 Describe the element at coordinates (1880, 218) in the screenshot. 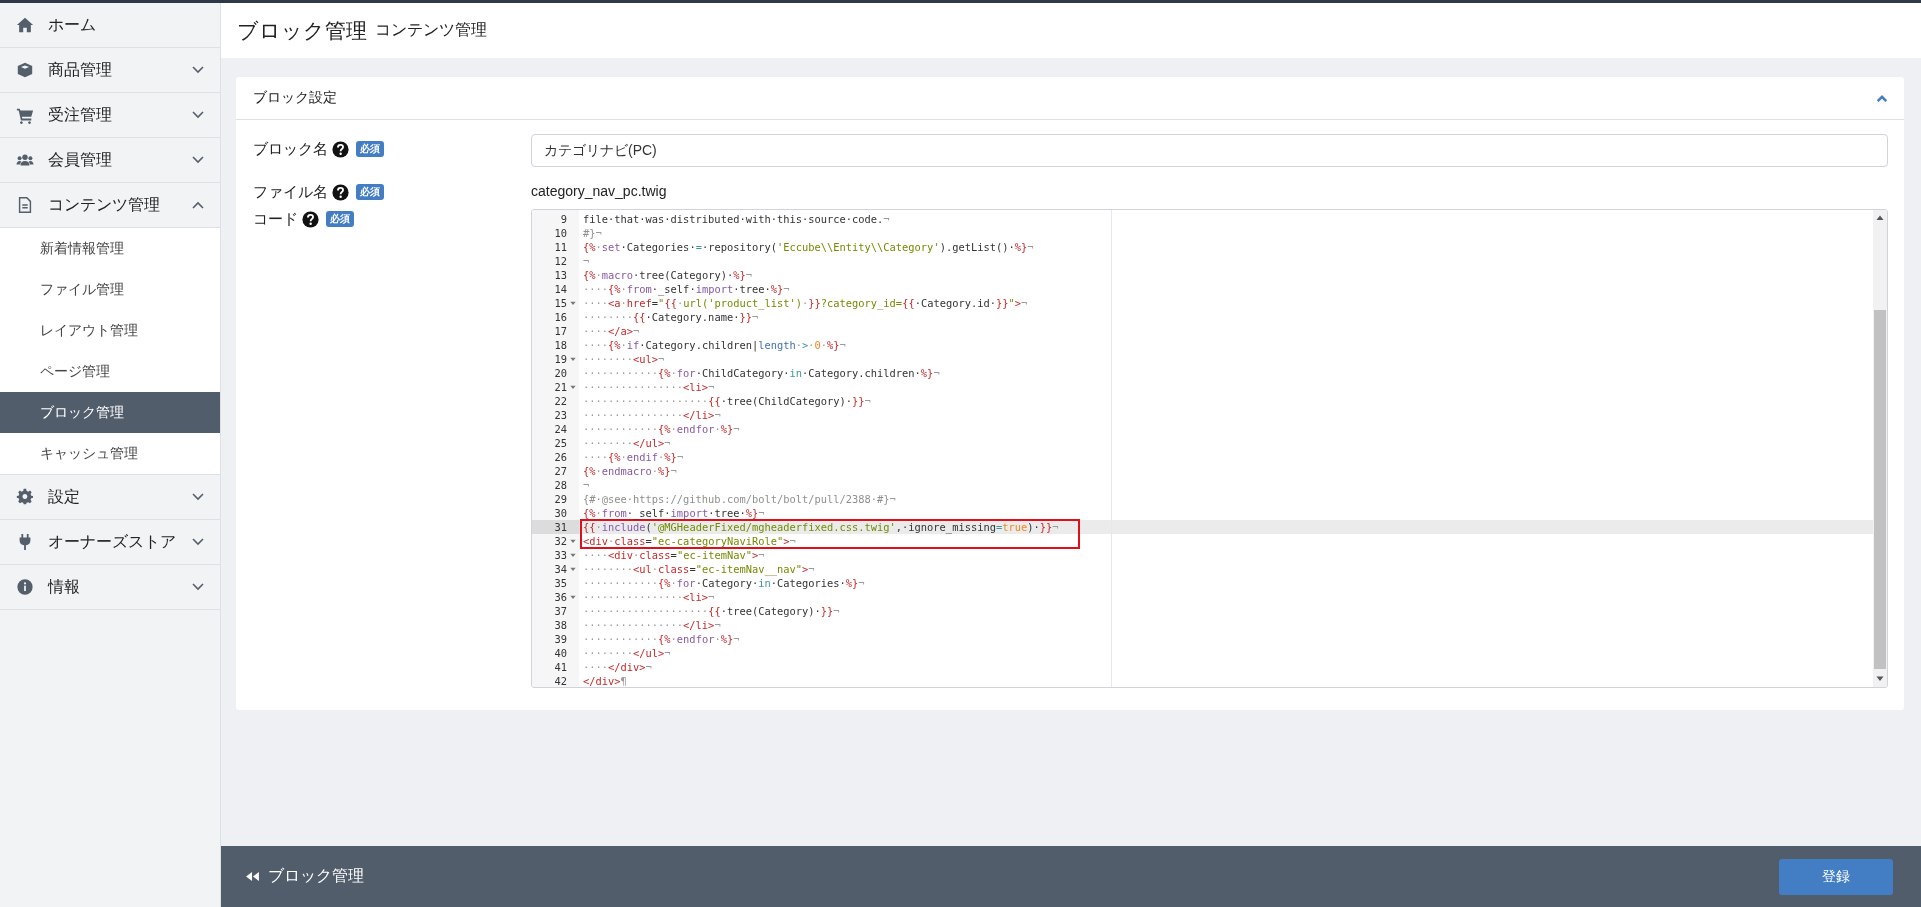

I see `scroll-up-icon` at that location.